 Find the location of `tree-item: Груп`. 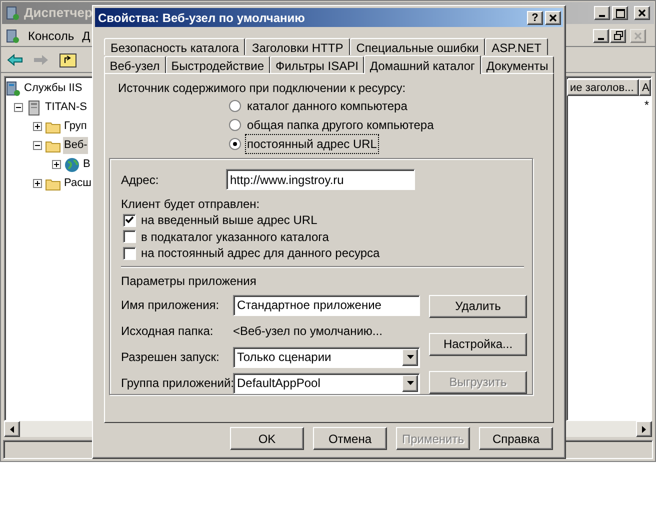

tree-item: Груп is located at coordinates (75, 126).